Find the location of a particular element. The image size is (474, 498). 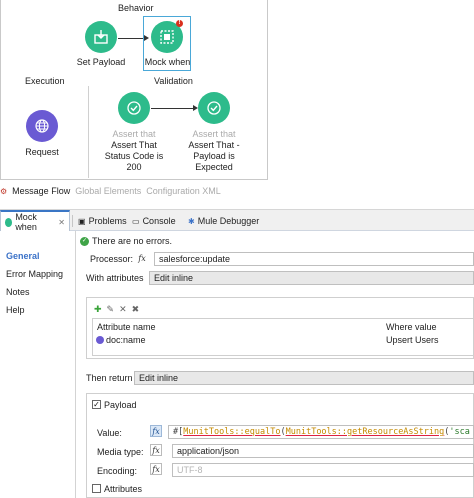

tab-configuration-xml: Configuration XML is located at coordinates (183, 191).